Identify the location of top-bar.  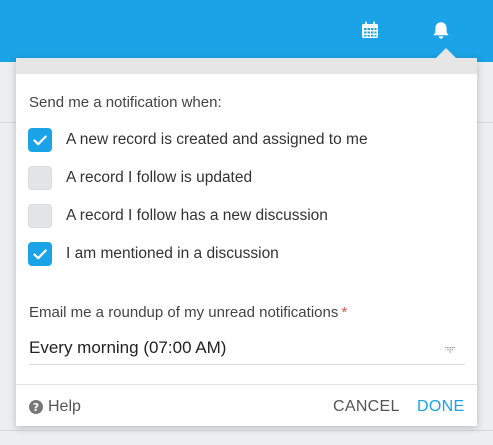
(246, 31).